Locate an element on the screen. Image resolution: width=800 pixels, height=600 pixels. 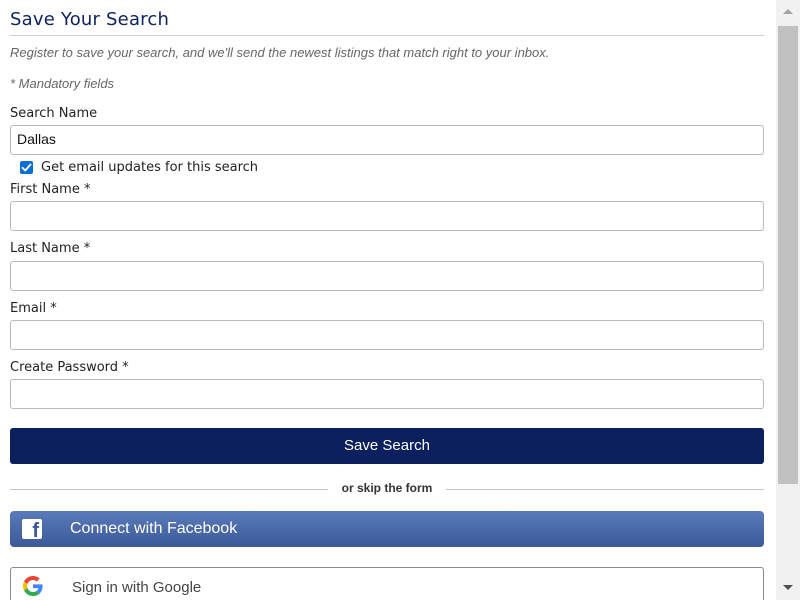
title-divider is located at coordinates (387, 35).